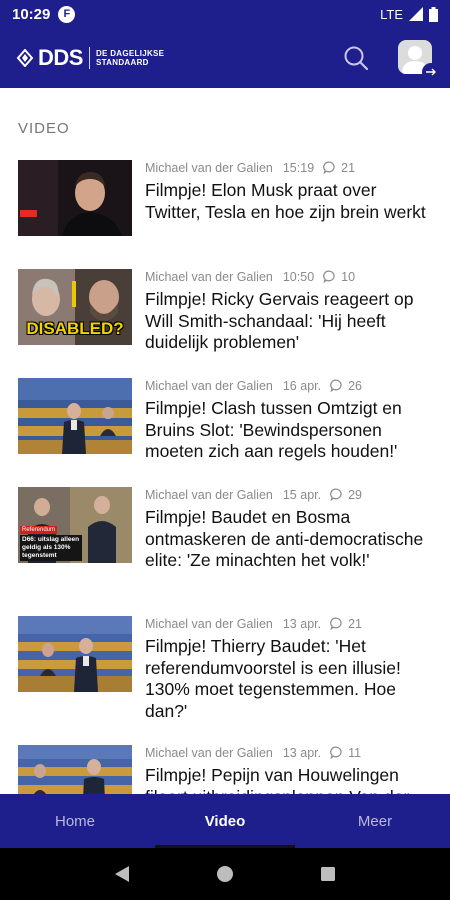 The image size is (450, 900). What do you see at coordinates (431, 72) in the screenshot?
I see `login-arrow-icon` at bounding box center [431, 72].